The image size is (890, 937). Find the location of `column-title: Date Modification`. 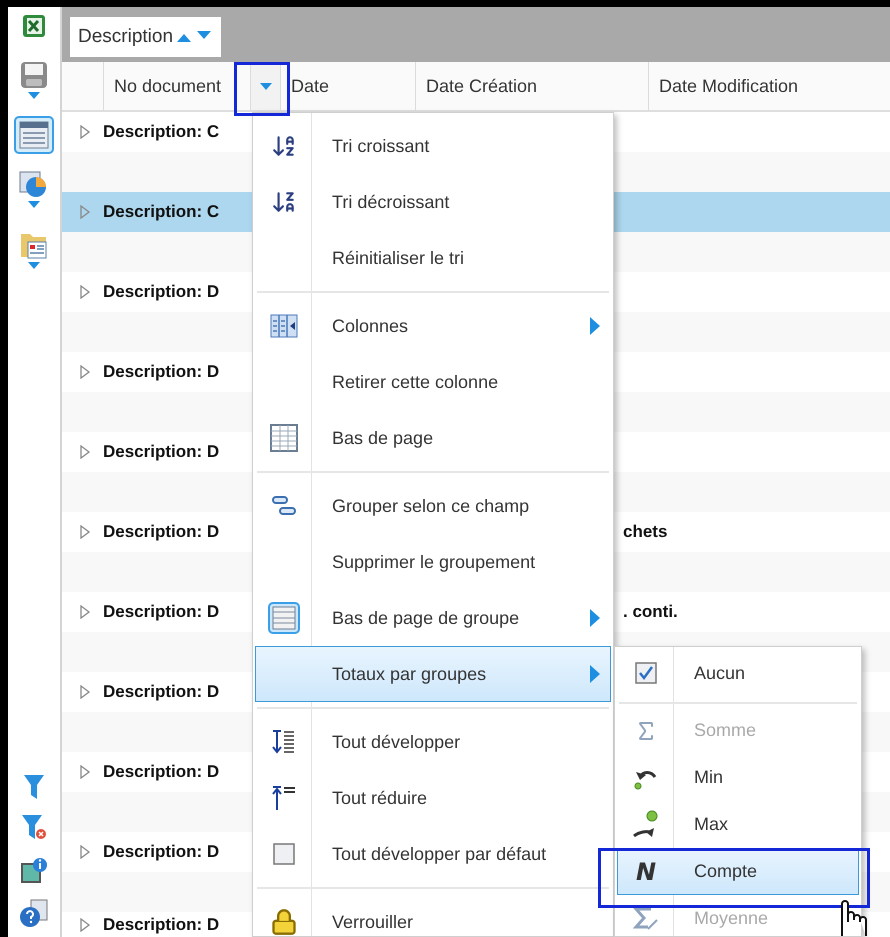

column-title: Date Modification is located at coordinates (728, 86).